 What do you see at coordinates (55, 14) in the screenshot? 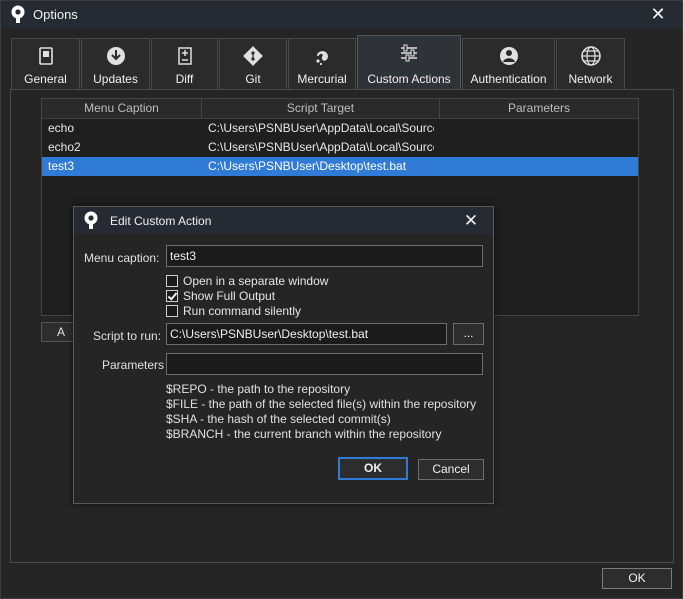
I see `window-title: Options` at bounding box center [55, 14].